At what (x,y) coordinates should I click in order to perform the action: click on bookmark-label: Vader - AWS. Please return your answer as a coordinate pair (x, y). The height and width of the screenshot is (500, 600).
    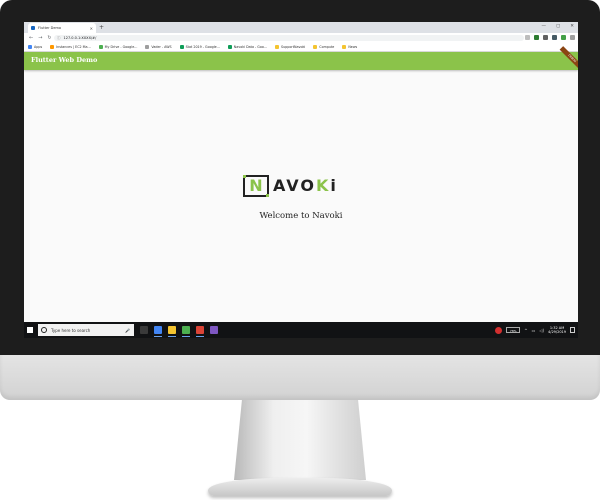
    Looking at the image, I should click on (161, 47).